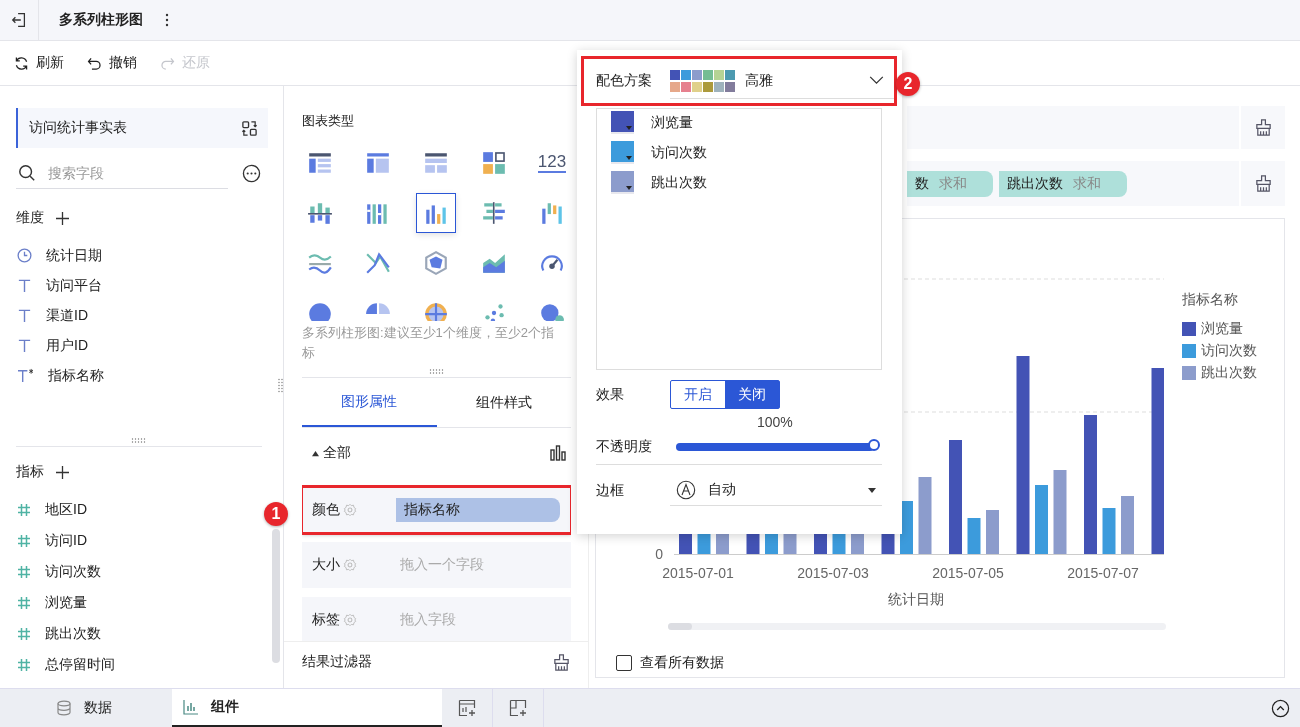 Image resolution: width=1300 pixels, height=727 pixels. Describe the element at coordinates (610, 490) in the screenshot. I see `setting-label: 边框` at that location.